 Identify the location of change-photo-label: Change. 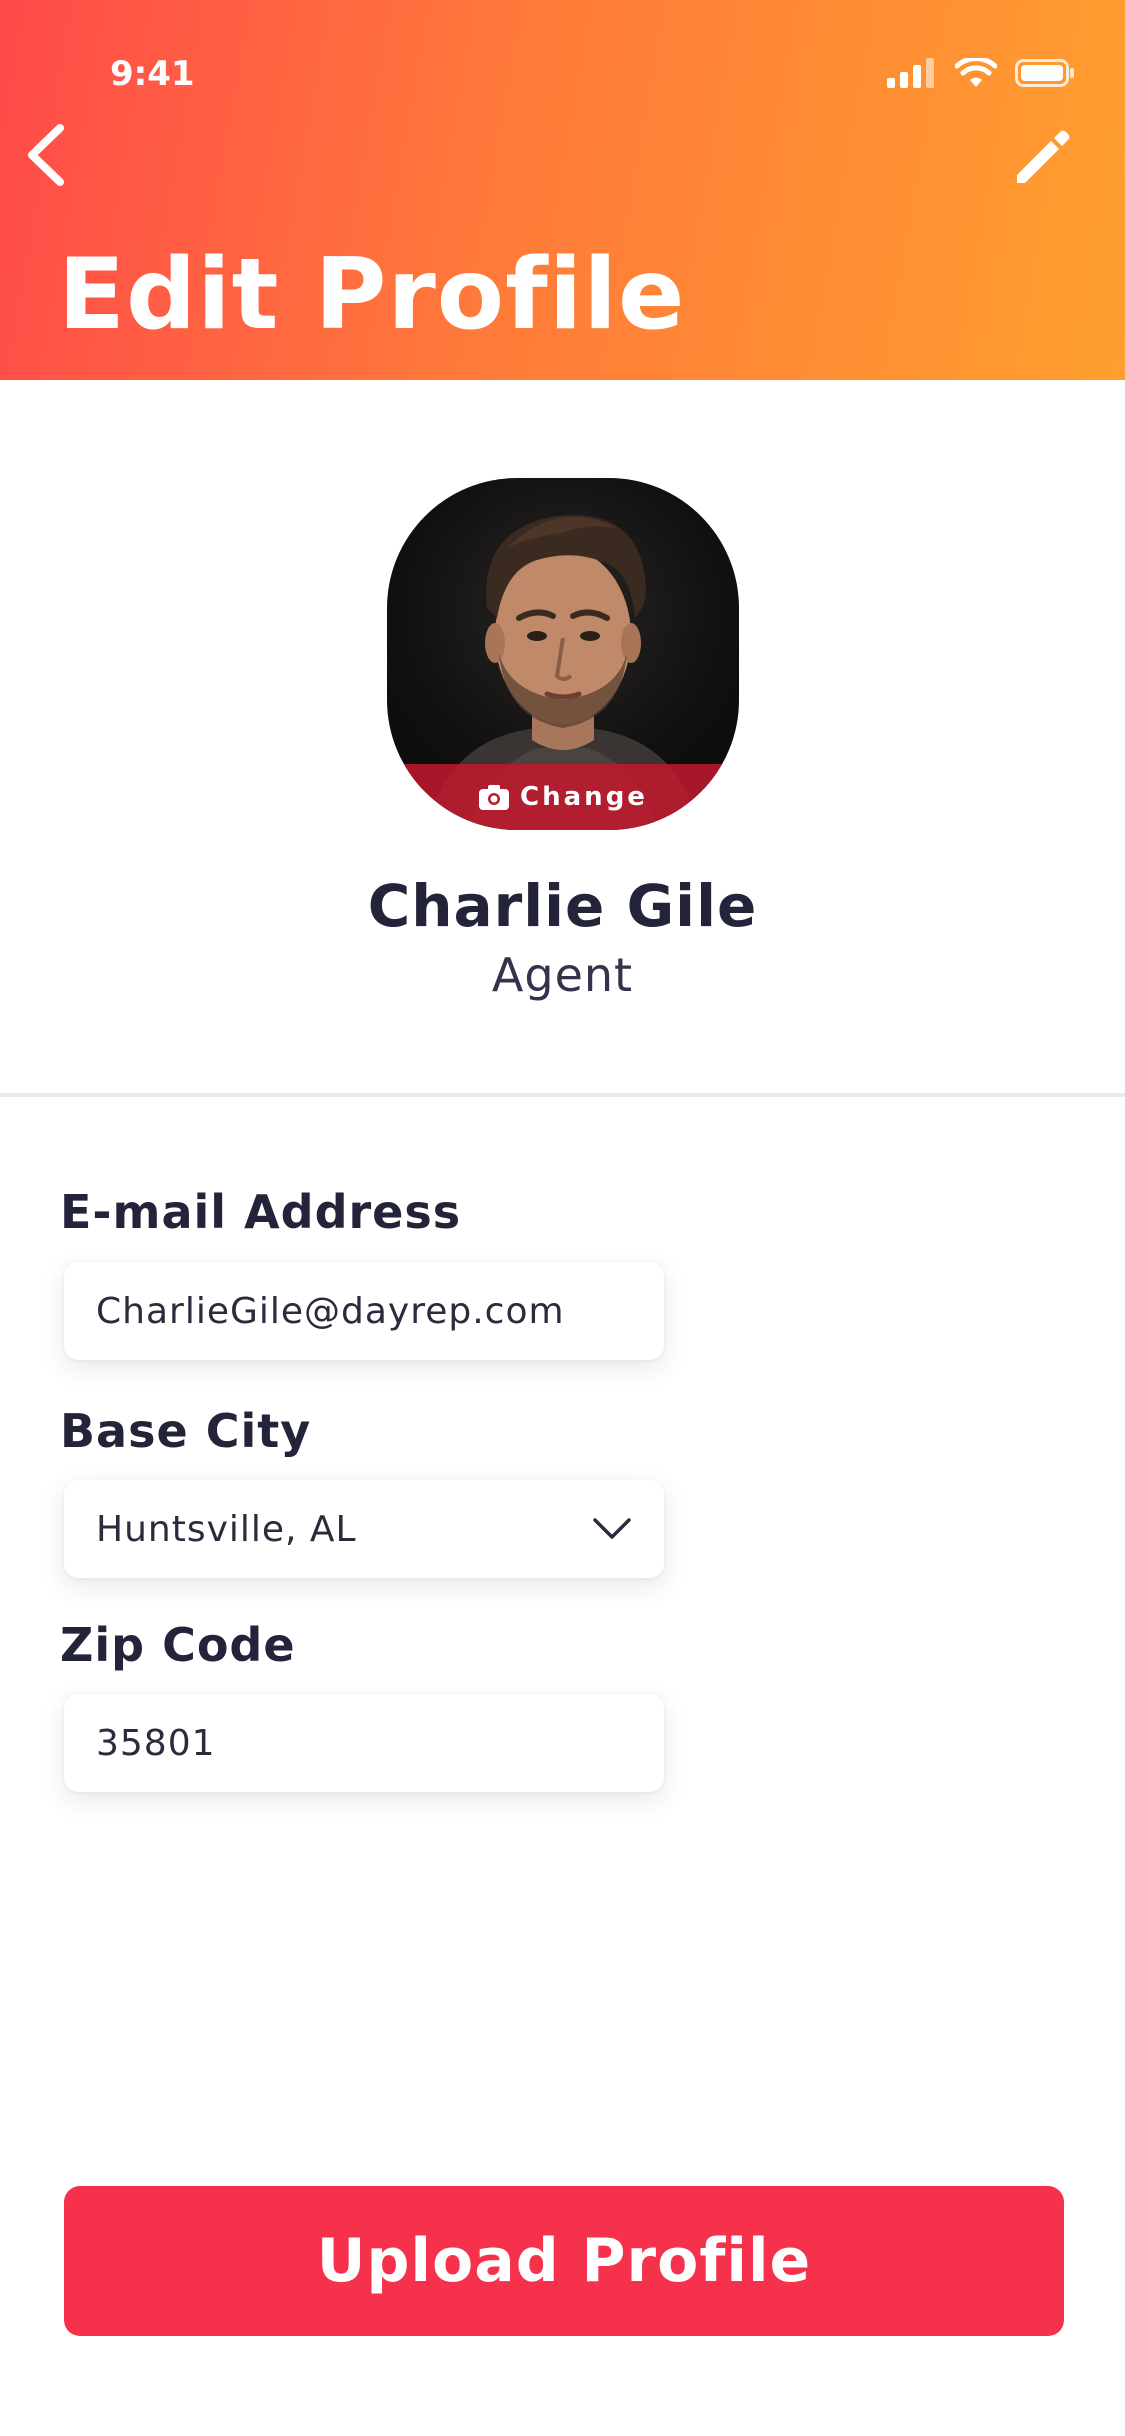
(584, 797).